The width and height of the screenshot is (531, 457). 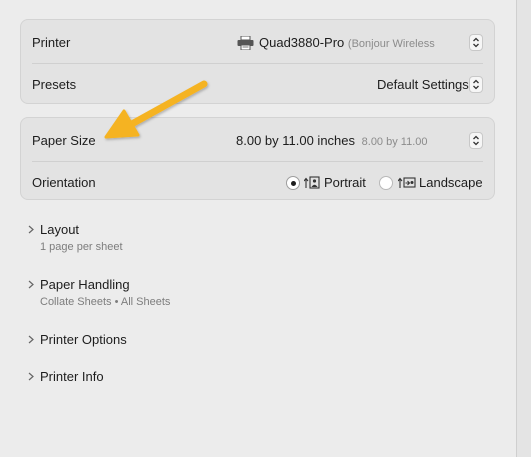 What do you see at coordinates (54, 84) in the screenshot?
I see `presets-label: Presets` at bounding box center [54, 84].